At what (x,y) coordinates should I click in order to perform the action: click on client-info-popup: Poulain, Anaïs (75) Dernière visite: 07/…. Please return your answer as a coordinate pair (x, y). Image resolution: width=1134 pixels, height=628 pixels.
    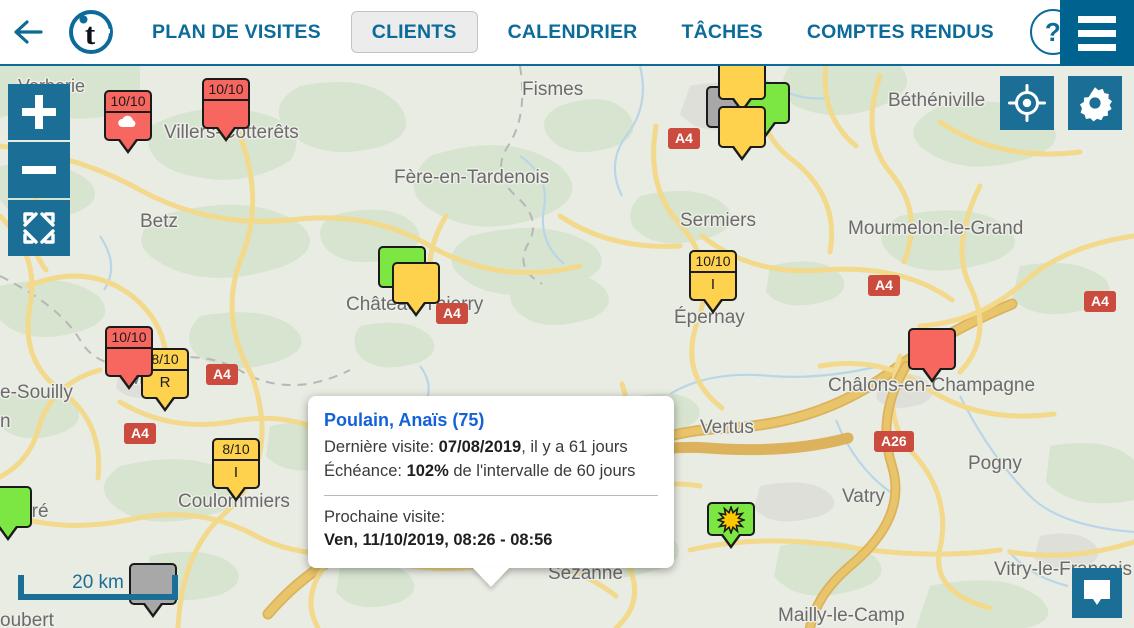
    Looking at the image, I should click on (491, 492).